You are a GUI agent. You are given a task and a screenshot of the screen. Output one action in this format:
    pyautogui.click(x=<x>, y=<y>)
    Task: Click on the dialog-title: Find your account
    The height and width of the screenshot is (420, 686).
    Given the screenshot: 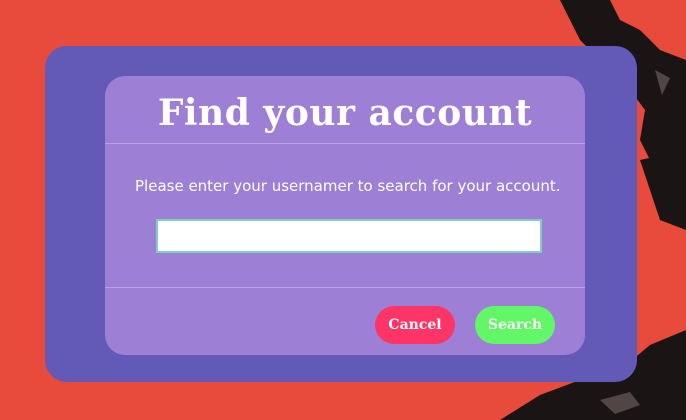 What is the action you would take?
    pyautogui.click(x=345, y=112)
    